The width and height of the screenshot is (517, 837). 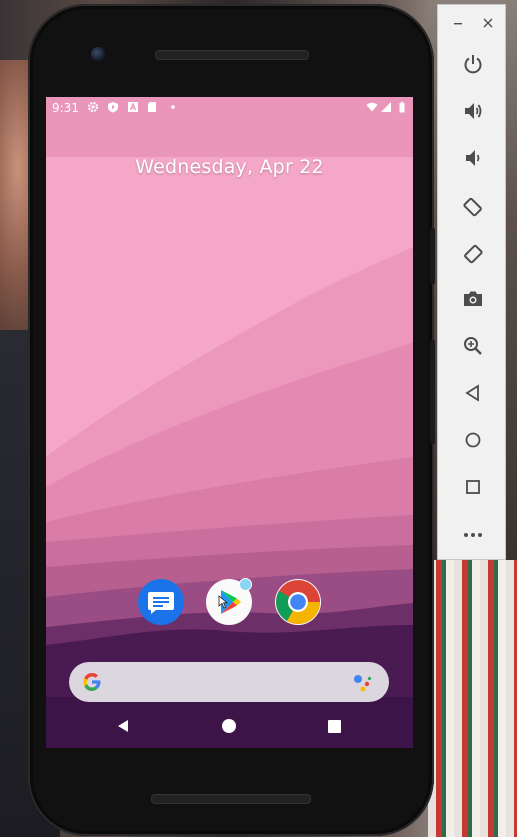 I want to click on wifi-icon, so click(x=372, y=107).